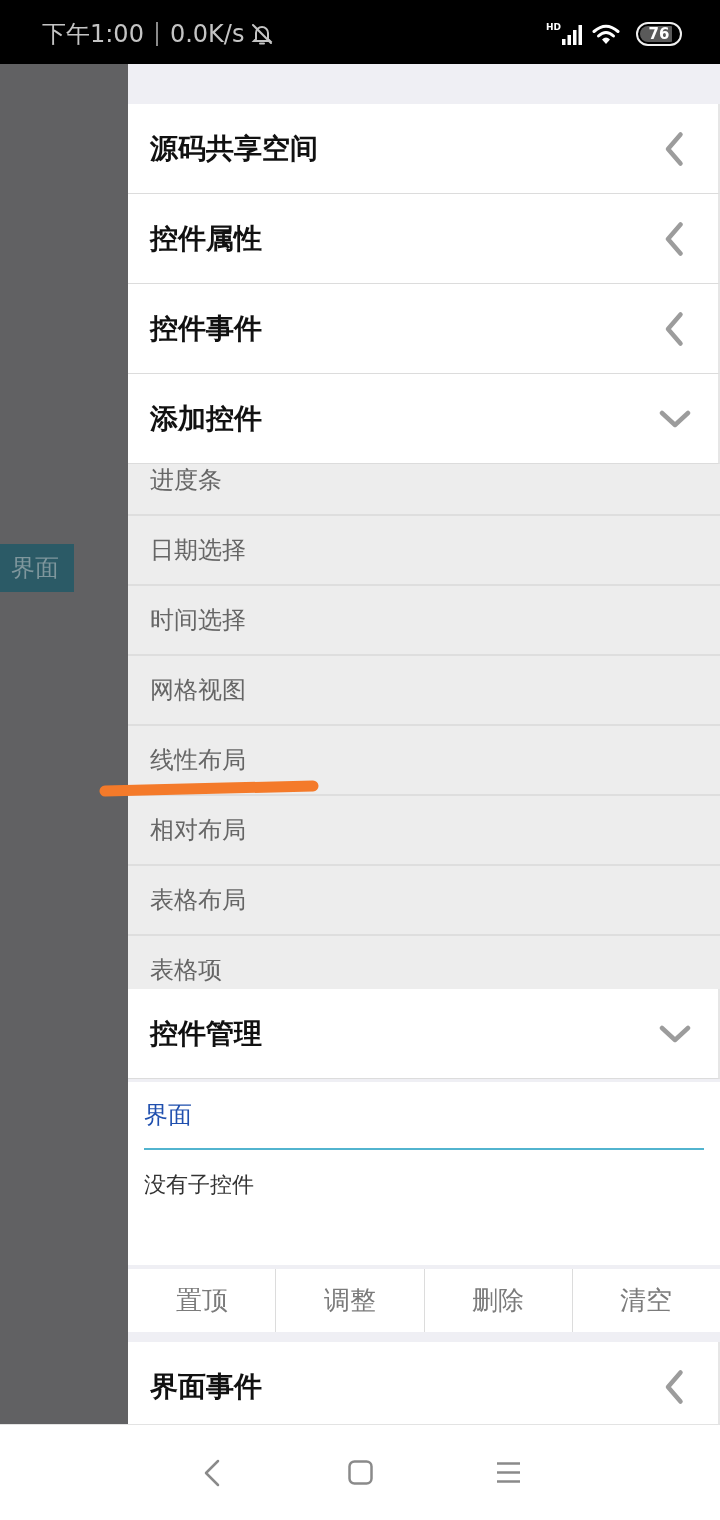  I want to click on action-button: 清空, so click(645, 1300).